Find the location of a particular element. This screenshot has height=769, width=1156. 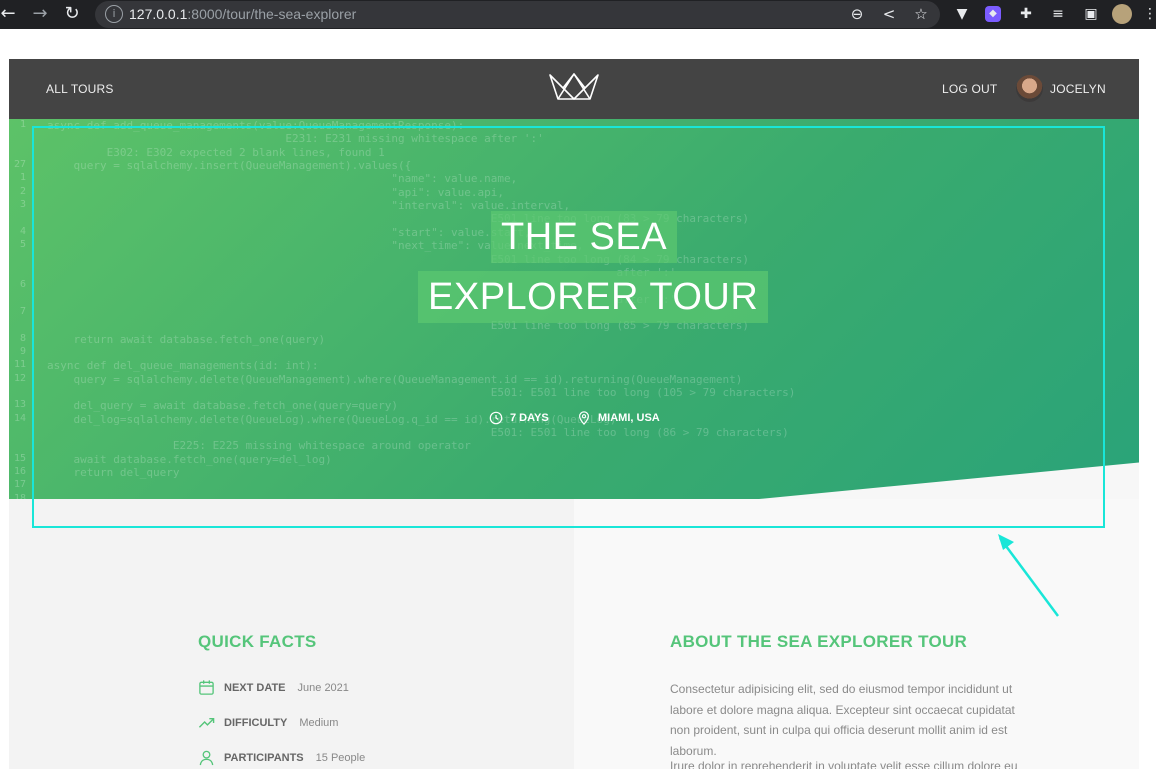

code-line-number: 7 is located at coordinates (22, 311).